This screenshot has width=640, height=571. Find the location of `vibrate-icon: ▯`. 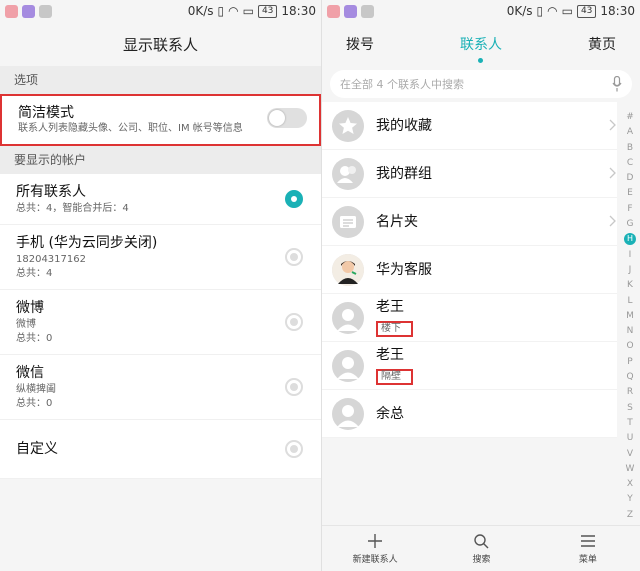

vibrate-icon: ▯ is located at coordinates (221, 11).